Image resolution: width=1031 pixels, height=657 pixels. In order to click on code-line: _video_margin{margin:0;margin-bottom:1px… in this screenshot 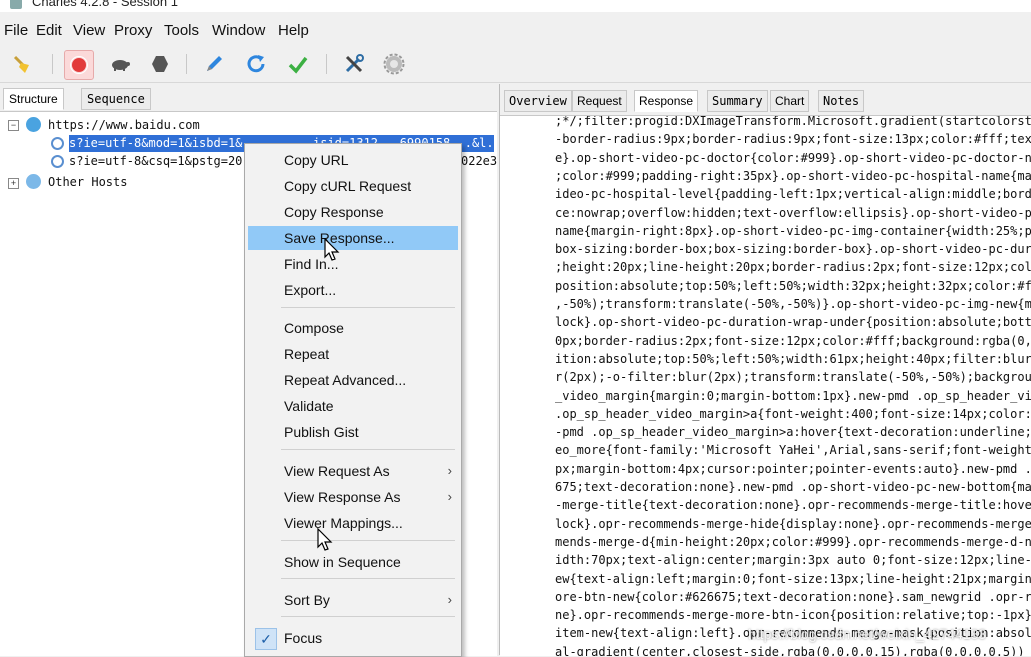, I will do `click(793, 395)`.